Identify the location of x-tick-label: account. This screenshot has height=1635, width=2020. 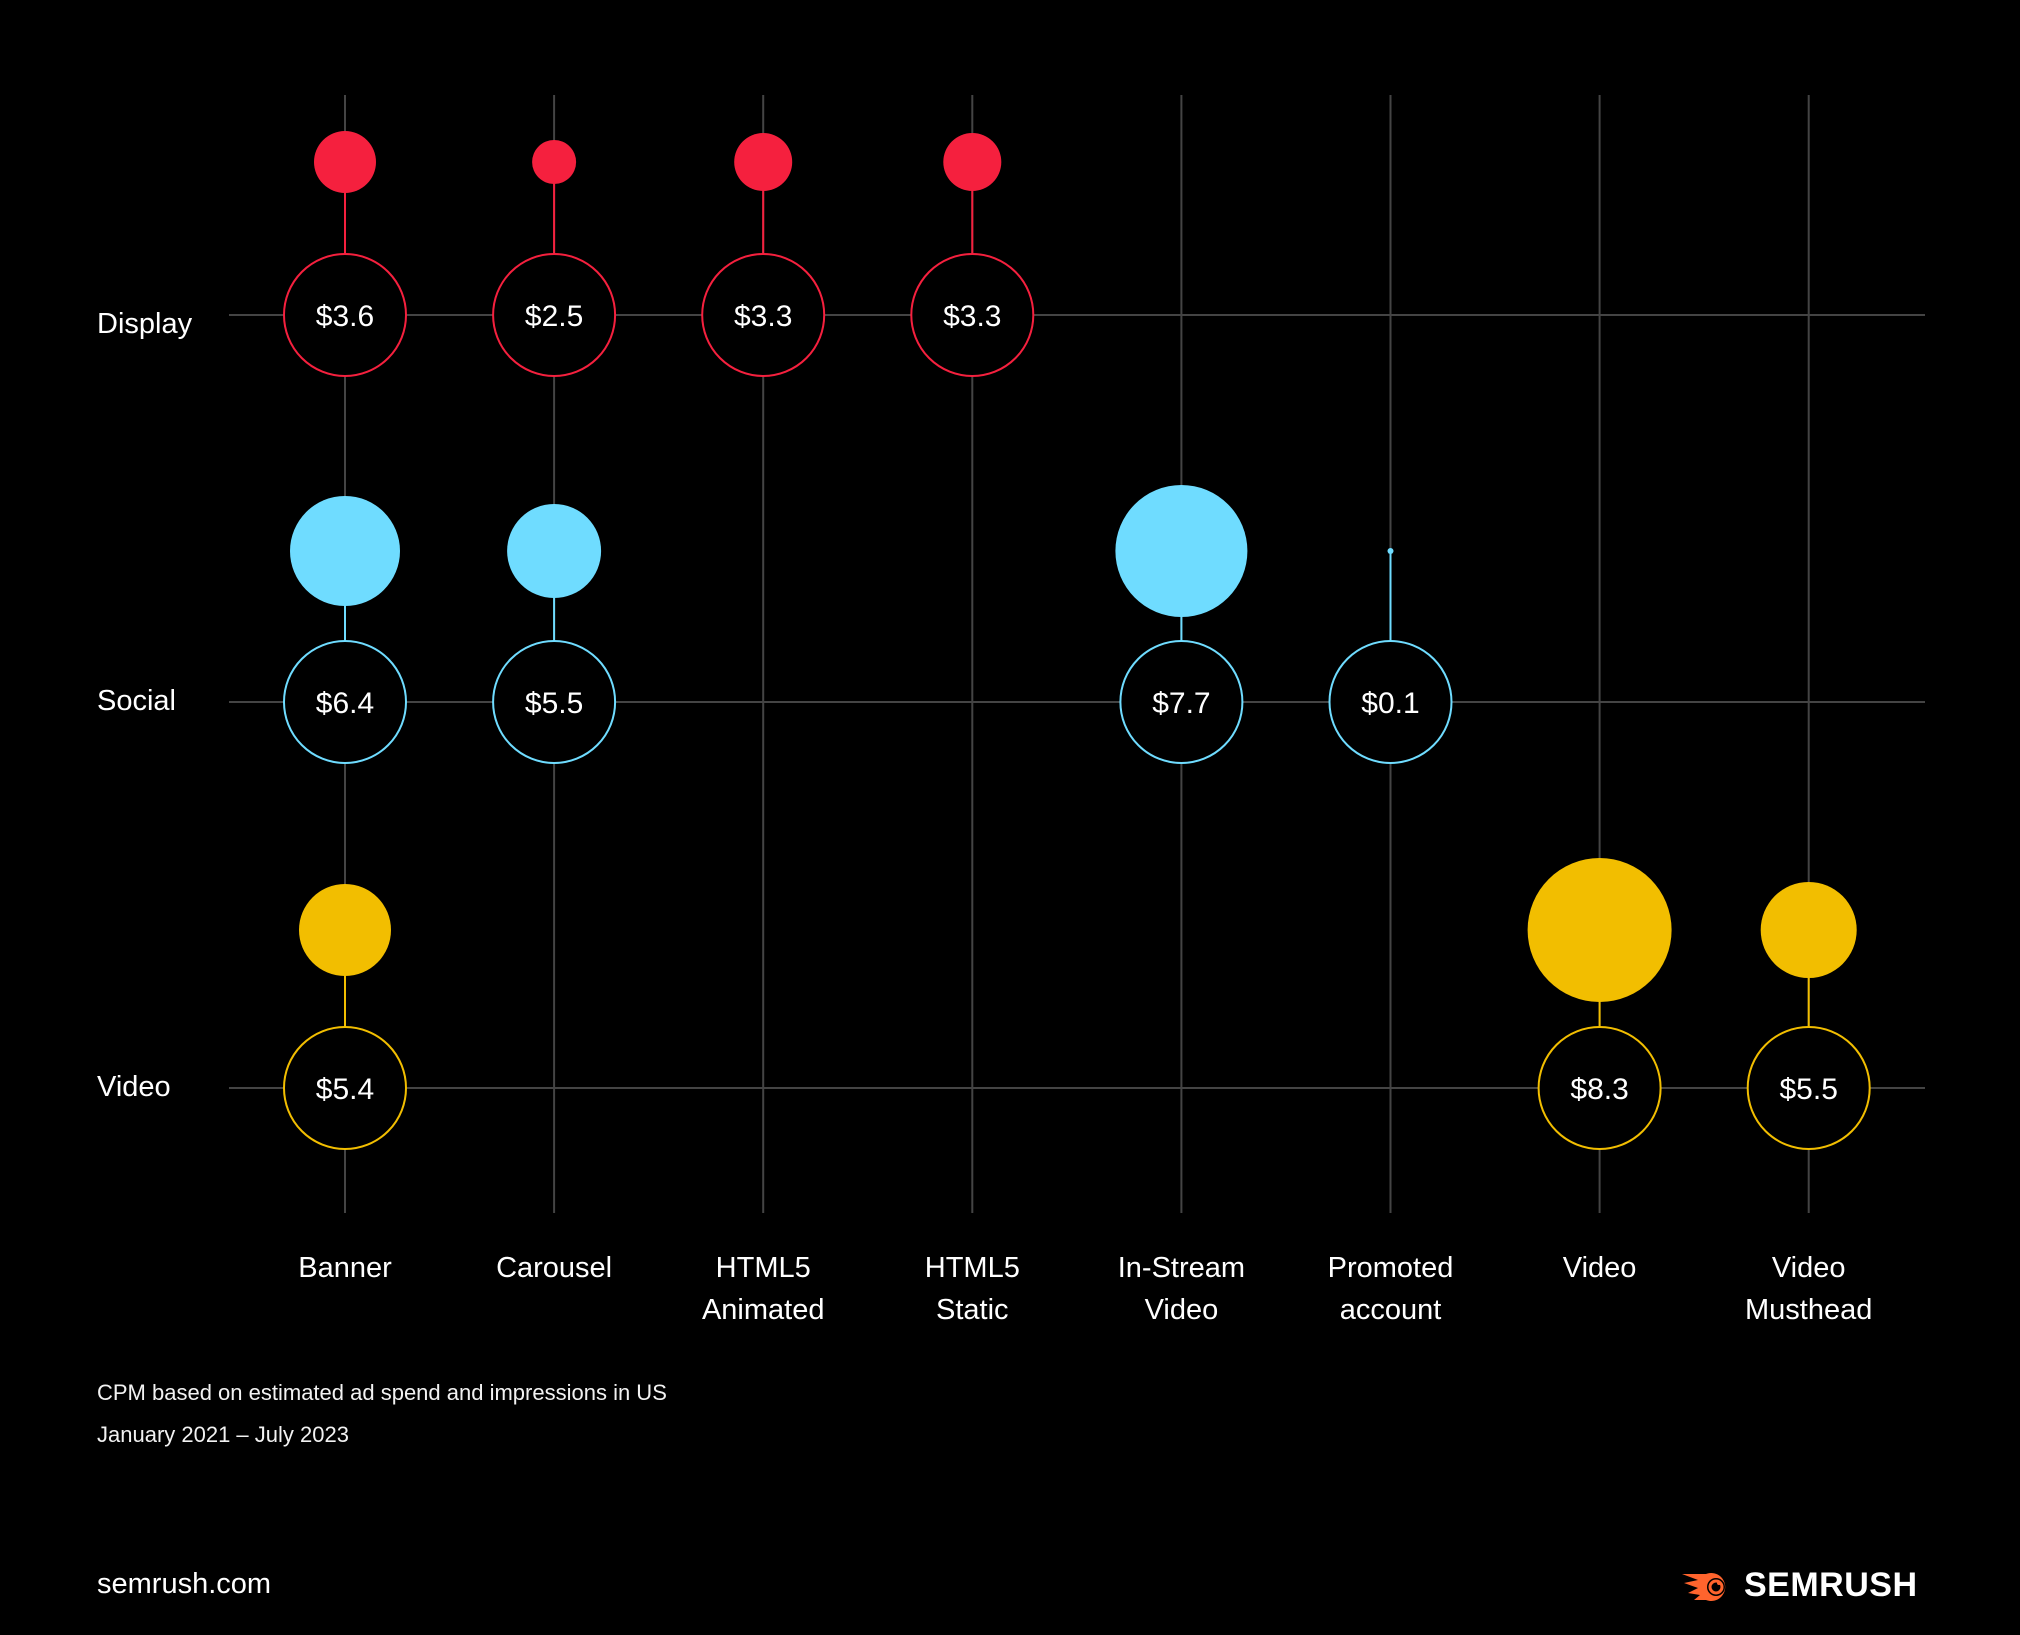
(1391, 1310).